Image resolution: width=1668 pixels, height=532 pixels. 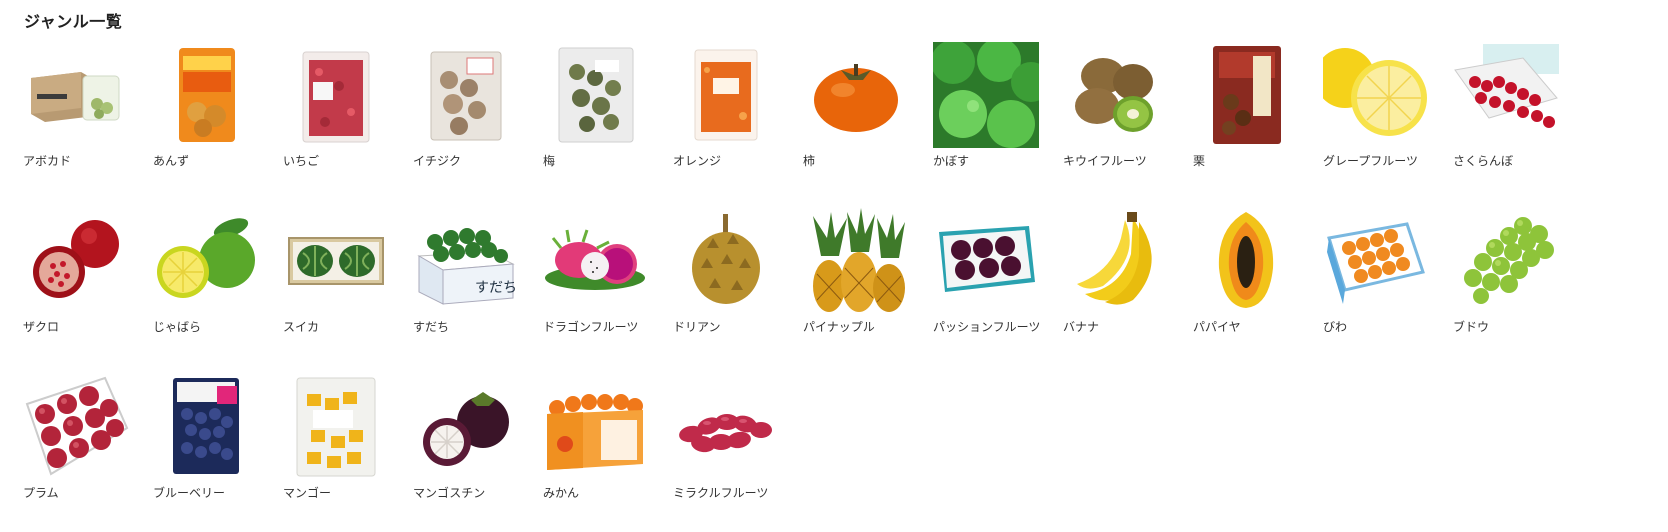 What do you see at coordinates (336, 261) in the screenshot?
I see `watermelon-box-icon` at bounding box center [336, 261].